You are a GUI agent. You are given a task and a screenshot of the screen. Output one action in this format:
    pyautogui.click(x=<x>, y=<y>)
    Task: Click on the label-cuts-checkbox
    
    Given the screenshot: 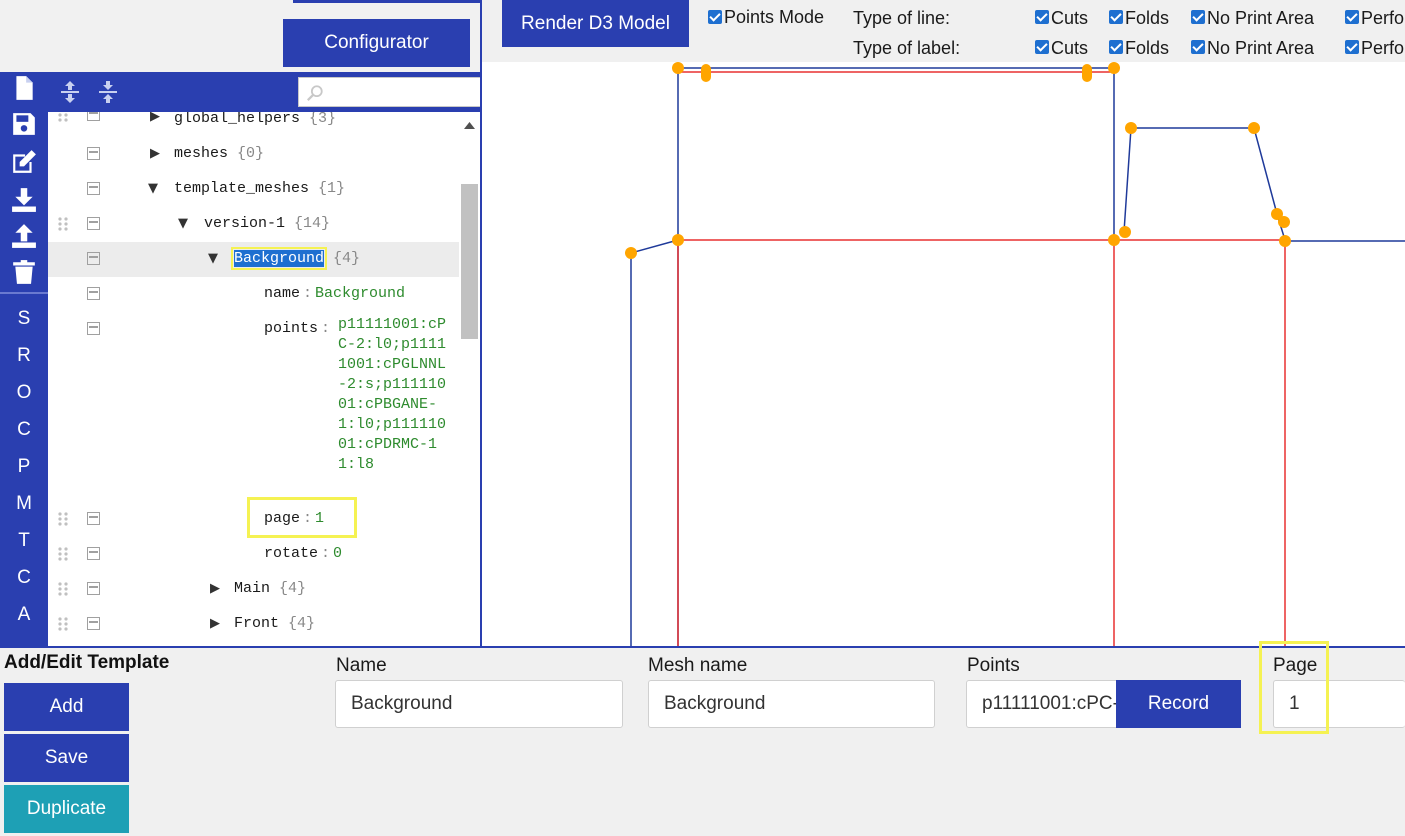 What is the action you would take?
    pyautogui.click(x=1042, y=47)
    